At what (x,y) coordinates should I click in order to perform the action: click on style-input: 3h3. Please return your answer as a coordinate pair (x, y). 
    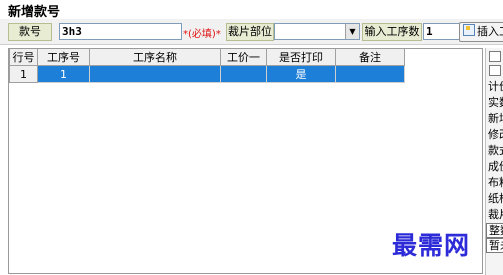
    Looking at the image, I should click on (120, 31).